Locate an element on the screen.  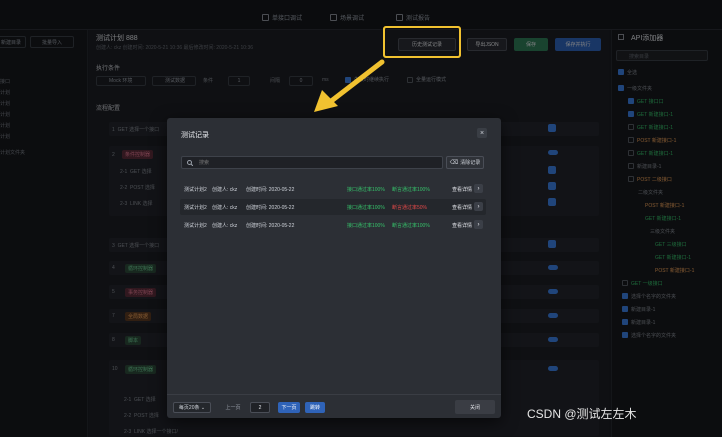
record-search-input is located at coordinates (312, 162).